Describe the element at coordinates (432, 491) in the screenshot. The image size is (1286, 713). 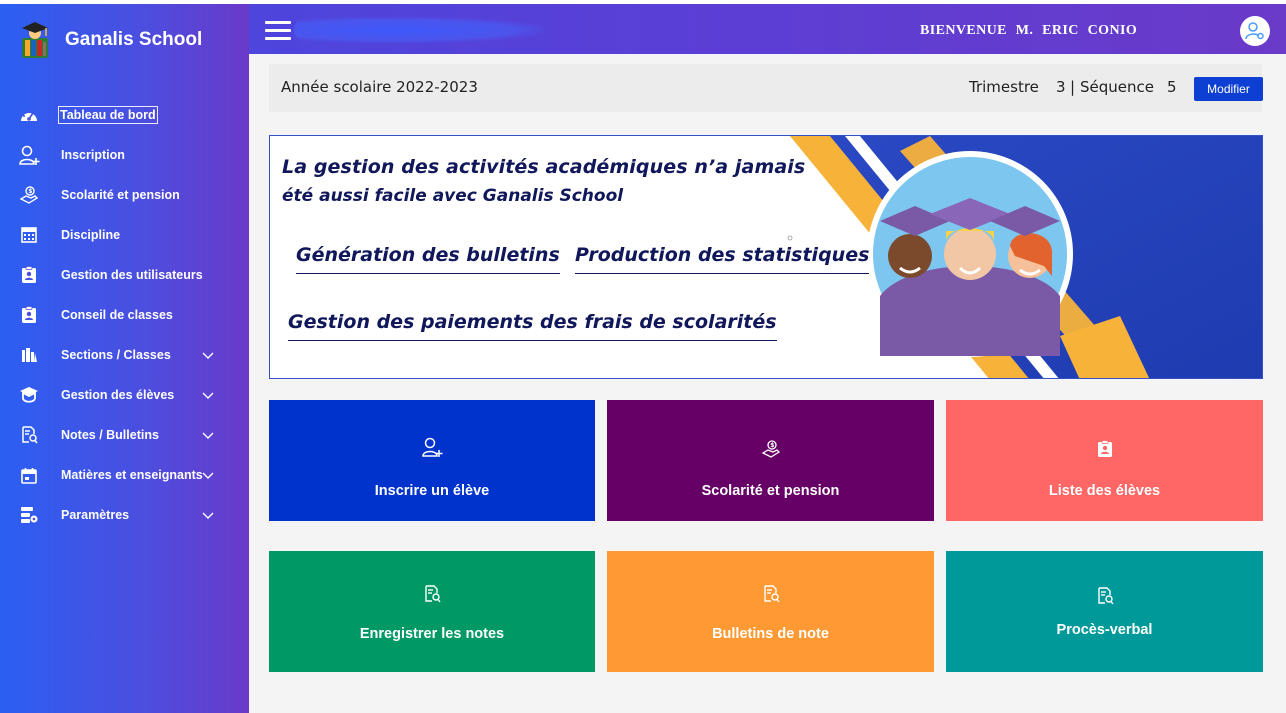
I see `card-label: Inscrire un élève` at that location.